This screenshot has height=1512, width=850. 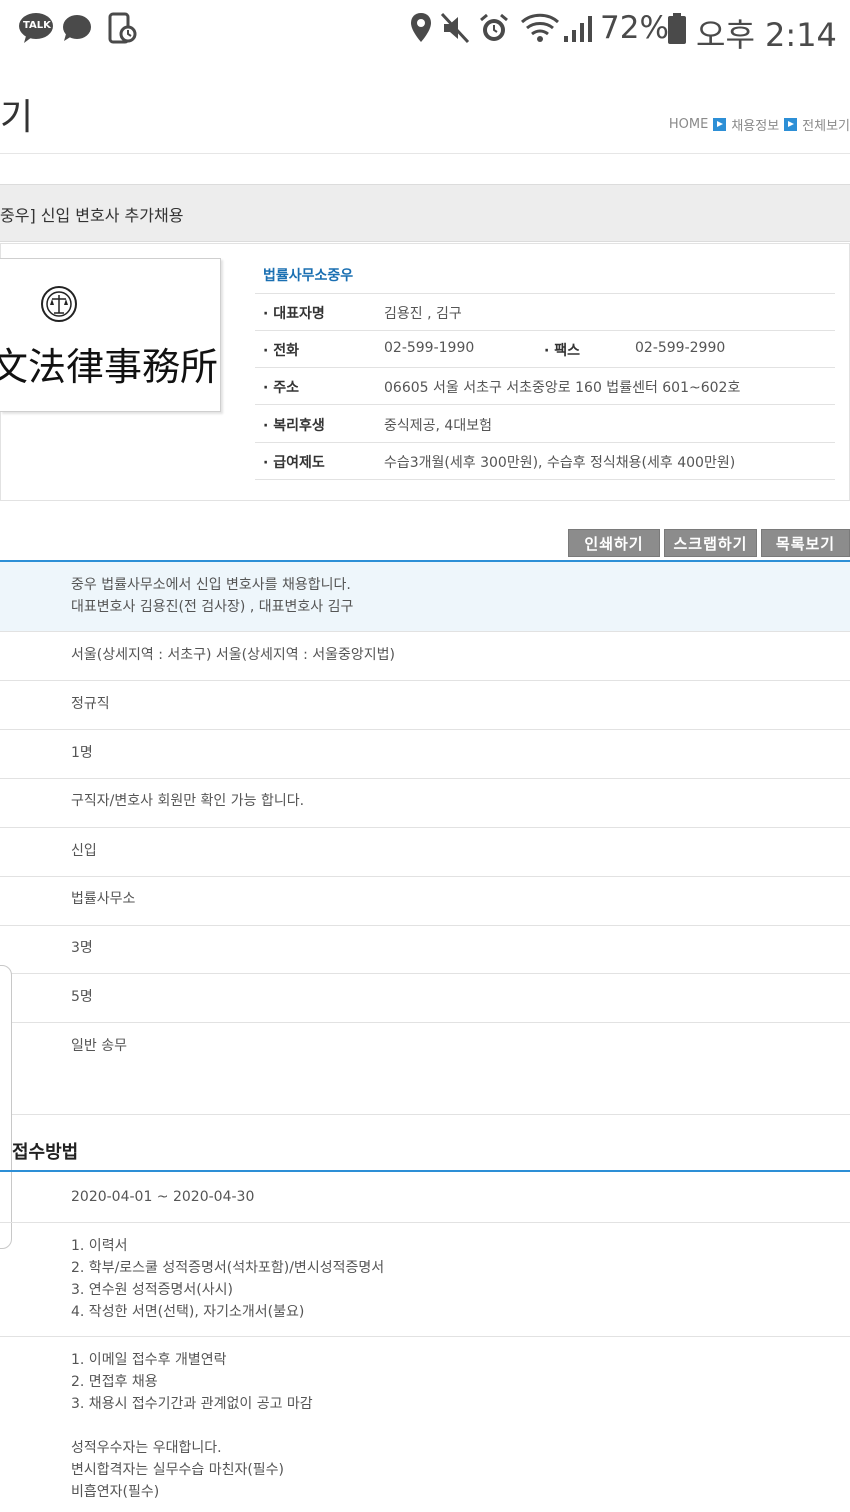 What do you see at coordinates (90, 704) in the screenshot?
I see `employment-type-value: 정규직` at bounding box center [90, 704].